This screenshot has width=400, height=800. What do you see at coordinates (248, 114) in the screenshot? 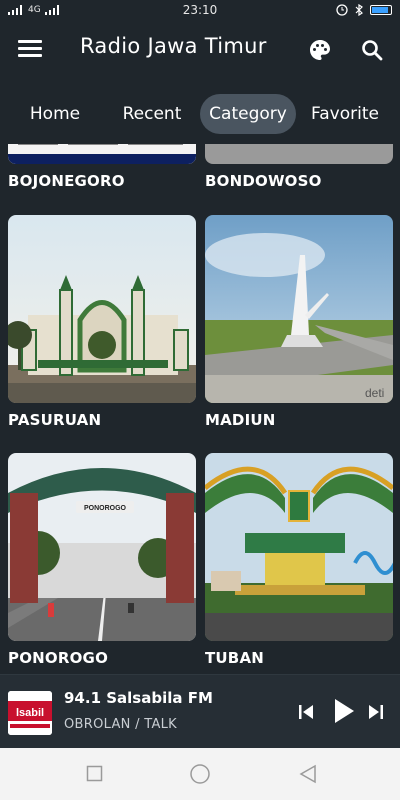
I see `tab-category: Category` at bounding box center [248, 114].